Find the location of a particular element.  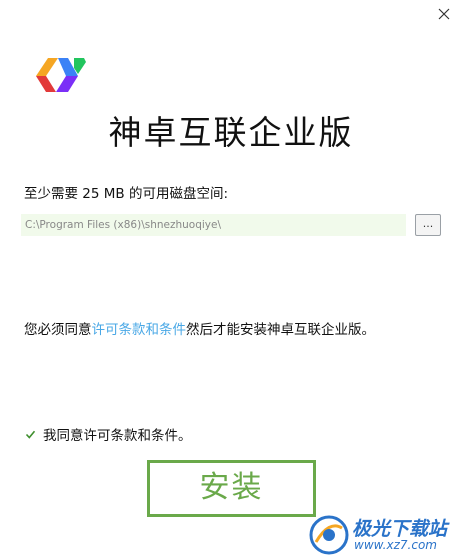

agree-checkbox is located at coordinates (30, 434).